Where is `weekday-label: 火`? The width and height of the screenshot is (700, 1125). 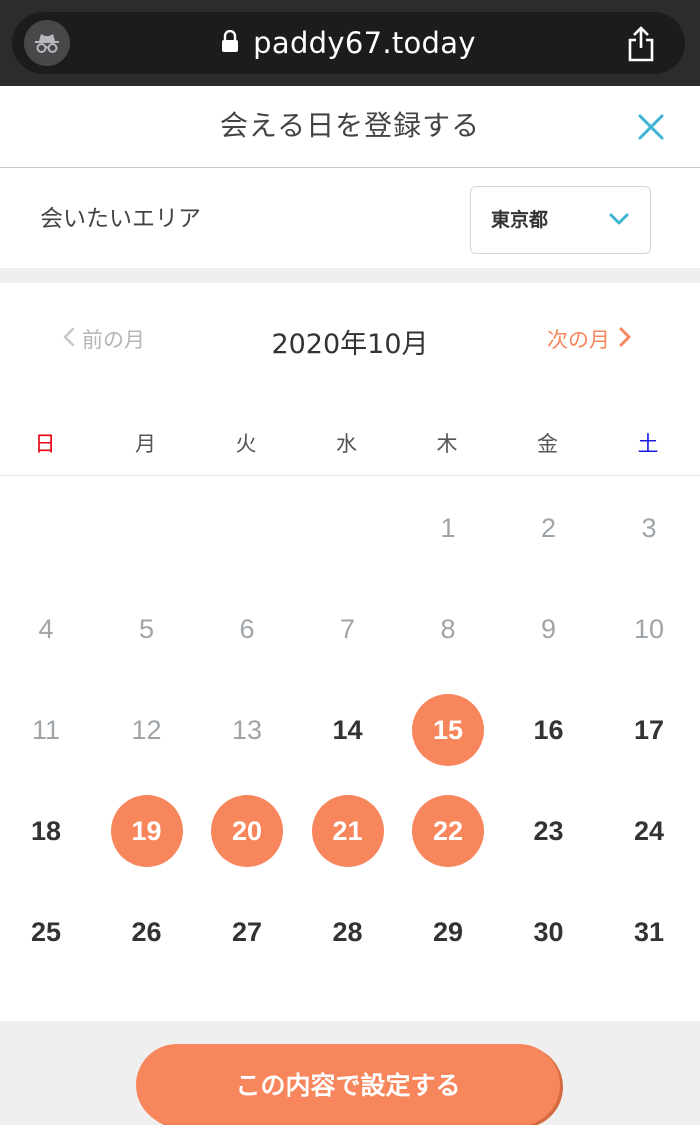
weekday-label: 火 is located at coordinates (246, 444).